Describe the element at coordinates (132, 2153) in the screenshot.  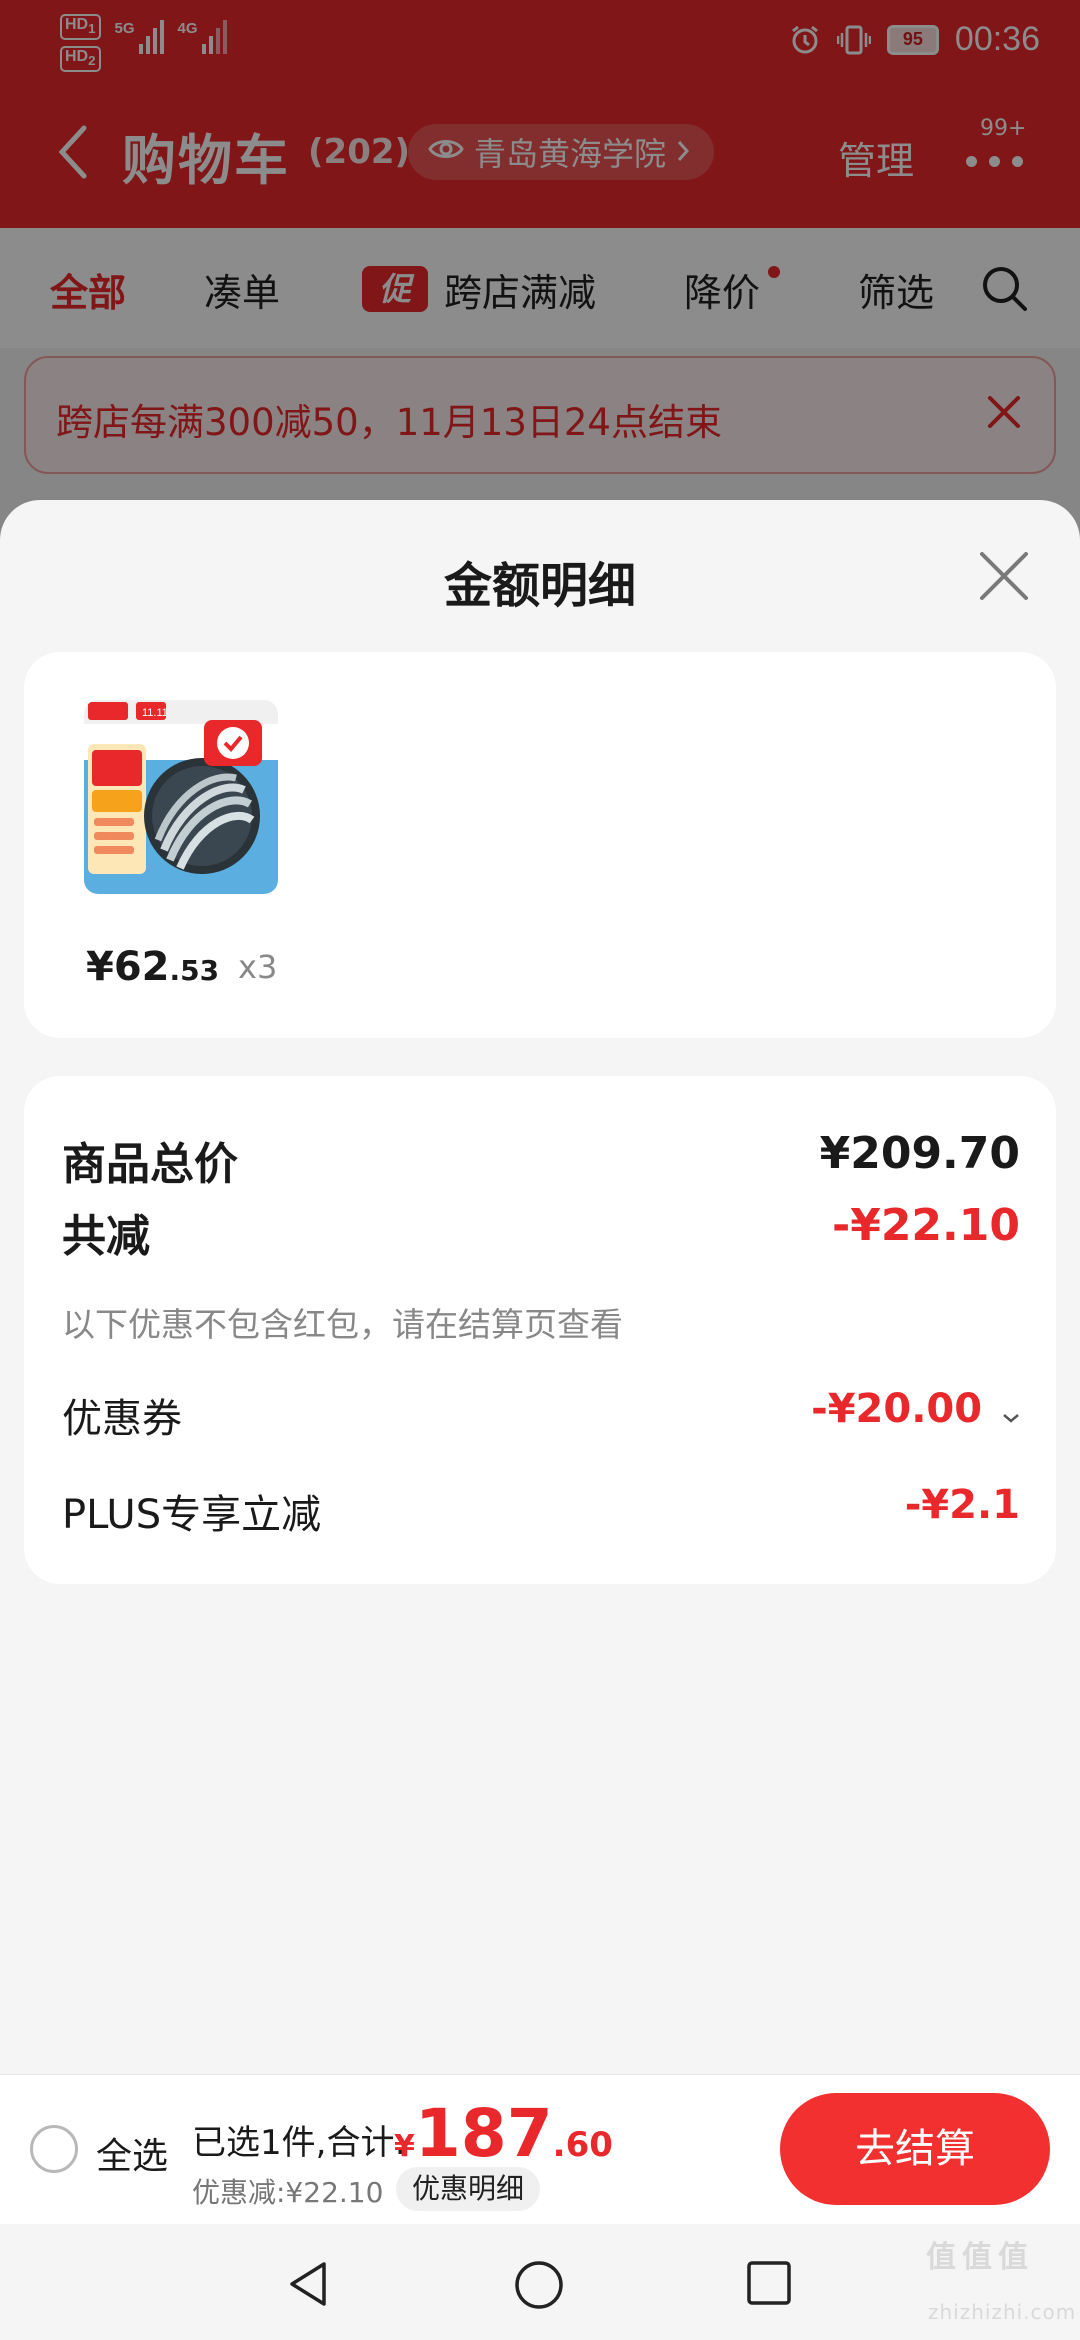
I see `select-all-label: 全选` at that location.